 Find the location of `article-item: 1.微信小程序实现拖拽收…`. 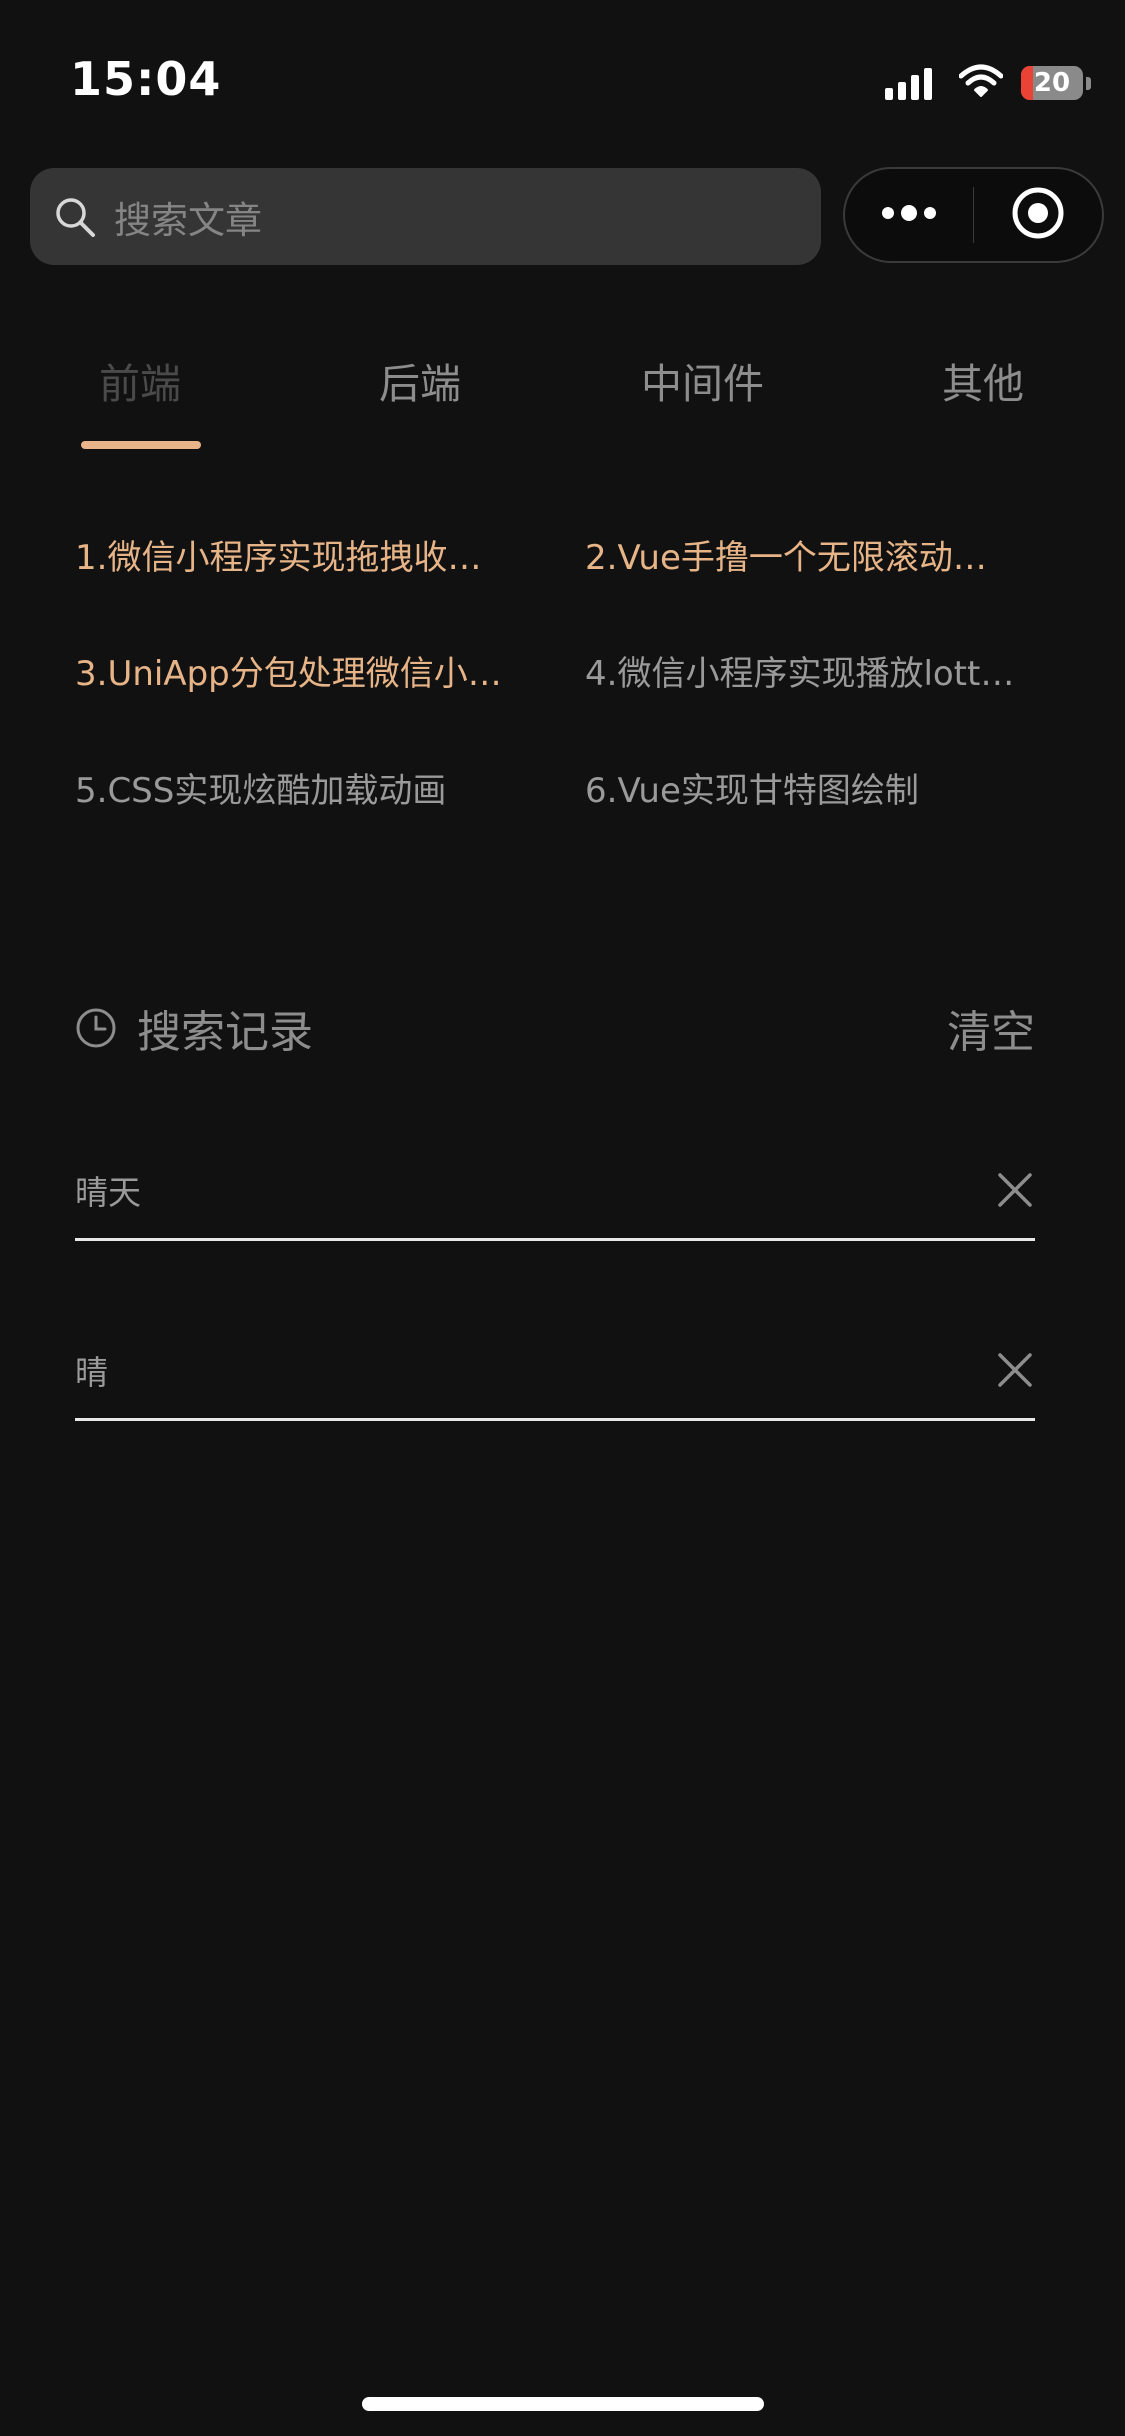

article-item: 1.微信小程序实现拖拽收… is located at coordinates (295, 554).